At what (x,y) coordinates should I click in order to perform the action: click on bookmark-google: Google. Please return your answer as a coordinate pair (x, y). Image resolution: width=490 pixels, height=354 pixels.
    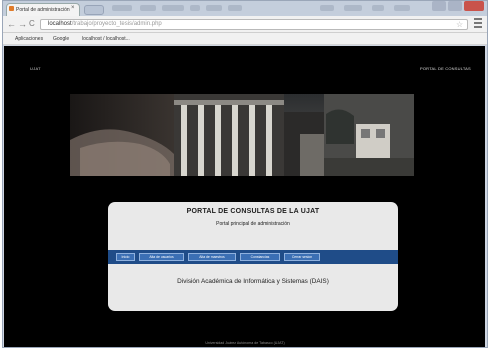
    Looking at the image, I should click on (61, 39).